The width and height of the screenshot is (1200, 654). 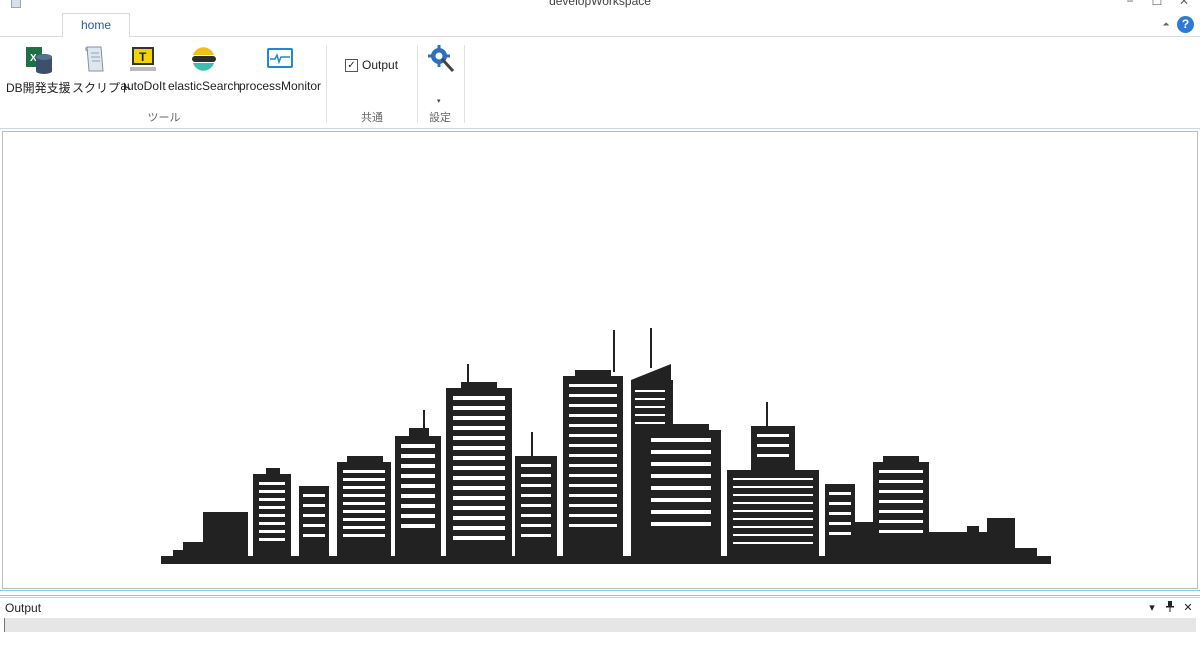 What do you see at coordinates (351, 65) in the screenshot?
I see `output-checkbox: ✓` at bounding box center [351, 65].